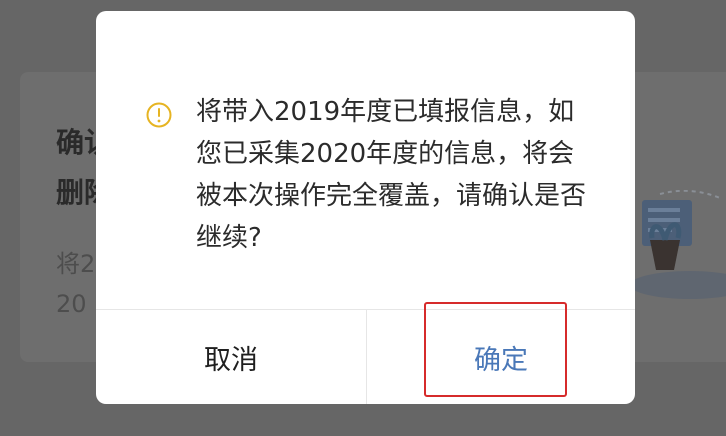 The image size is (726, 436). What do you see at coordinates (495, 349) in the screenshot?
I see `highlight-annotation` at bounding box center [495, 349].